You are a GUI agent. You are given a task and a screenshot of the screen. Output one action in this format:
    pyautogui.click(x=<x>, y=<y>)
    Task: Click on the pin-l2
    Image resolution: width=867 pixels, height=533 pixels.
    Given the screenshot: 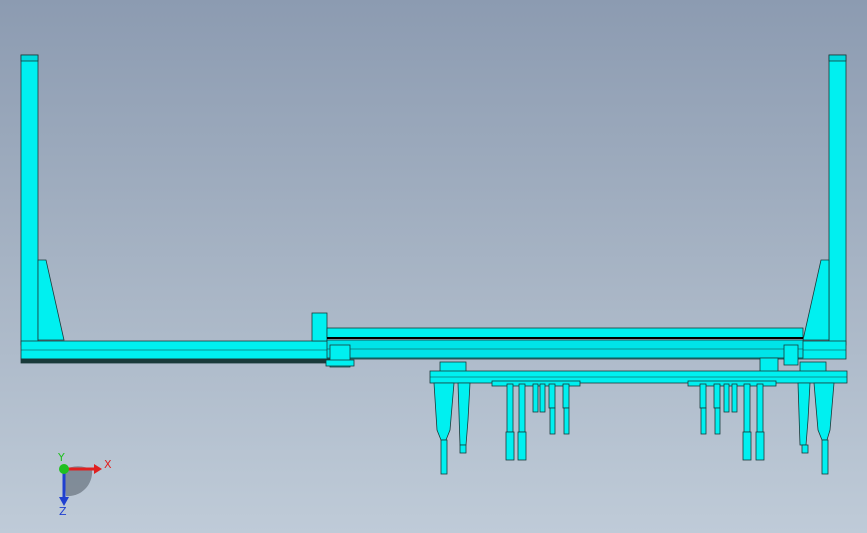 What is the action you would take?
    pyautogui.click(x=522, y=408)
    